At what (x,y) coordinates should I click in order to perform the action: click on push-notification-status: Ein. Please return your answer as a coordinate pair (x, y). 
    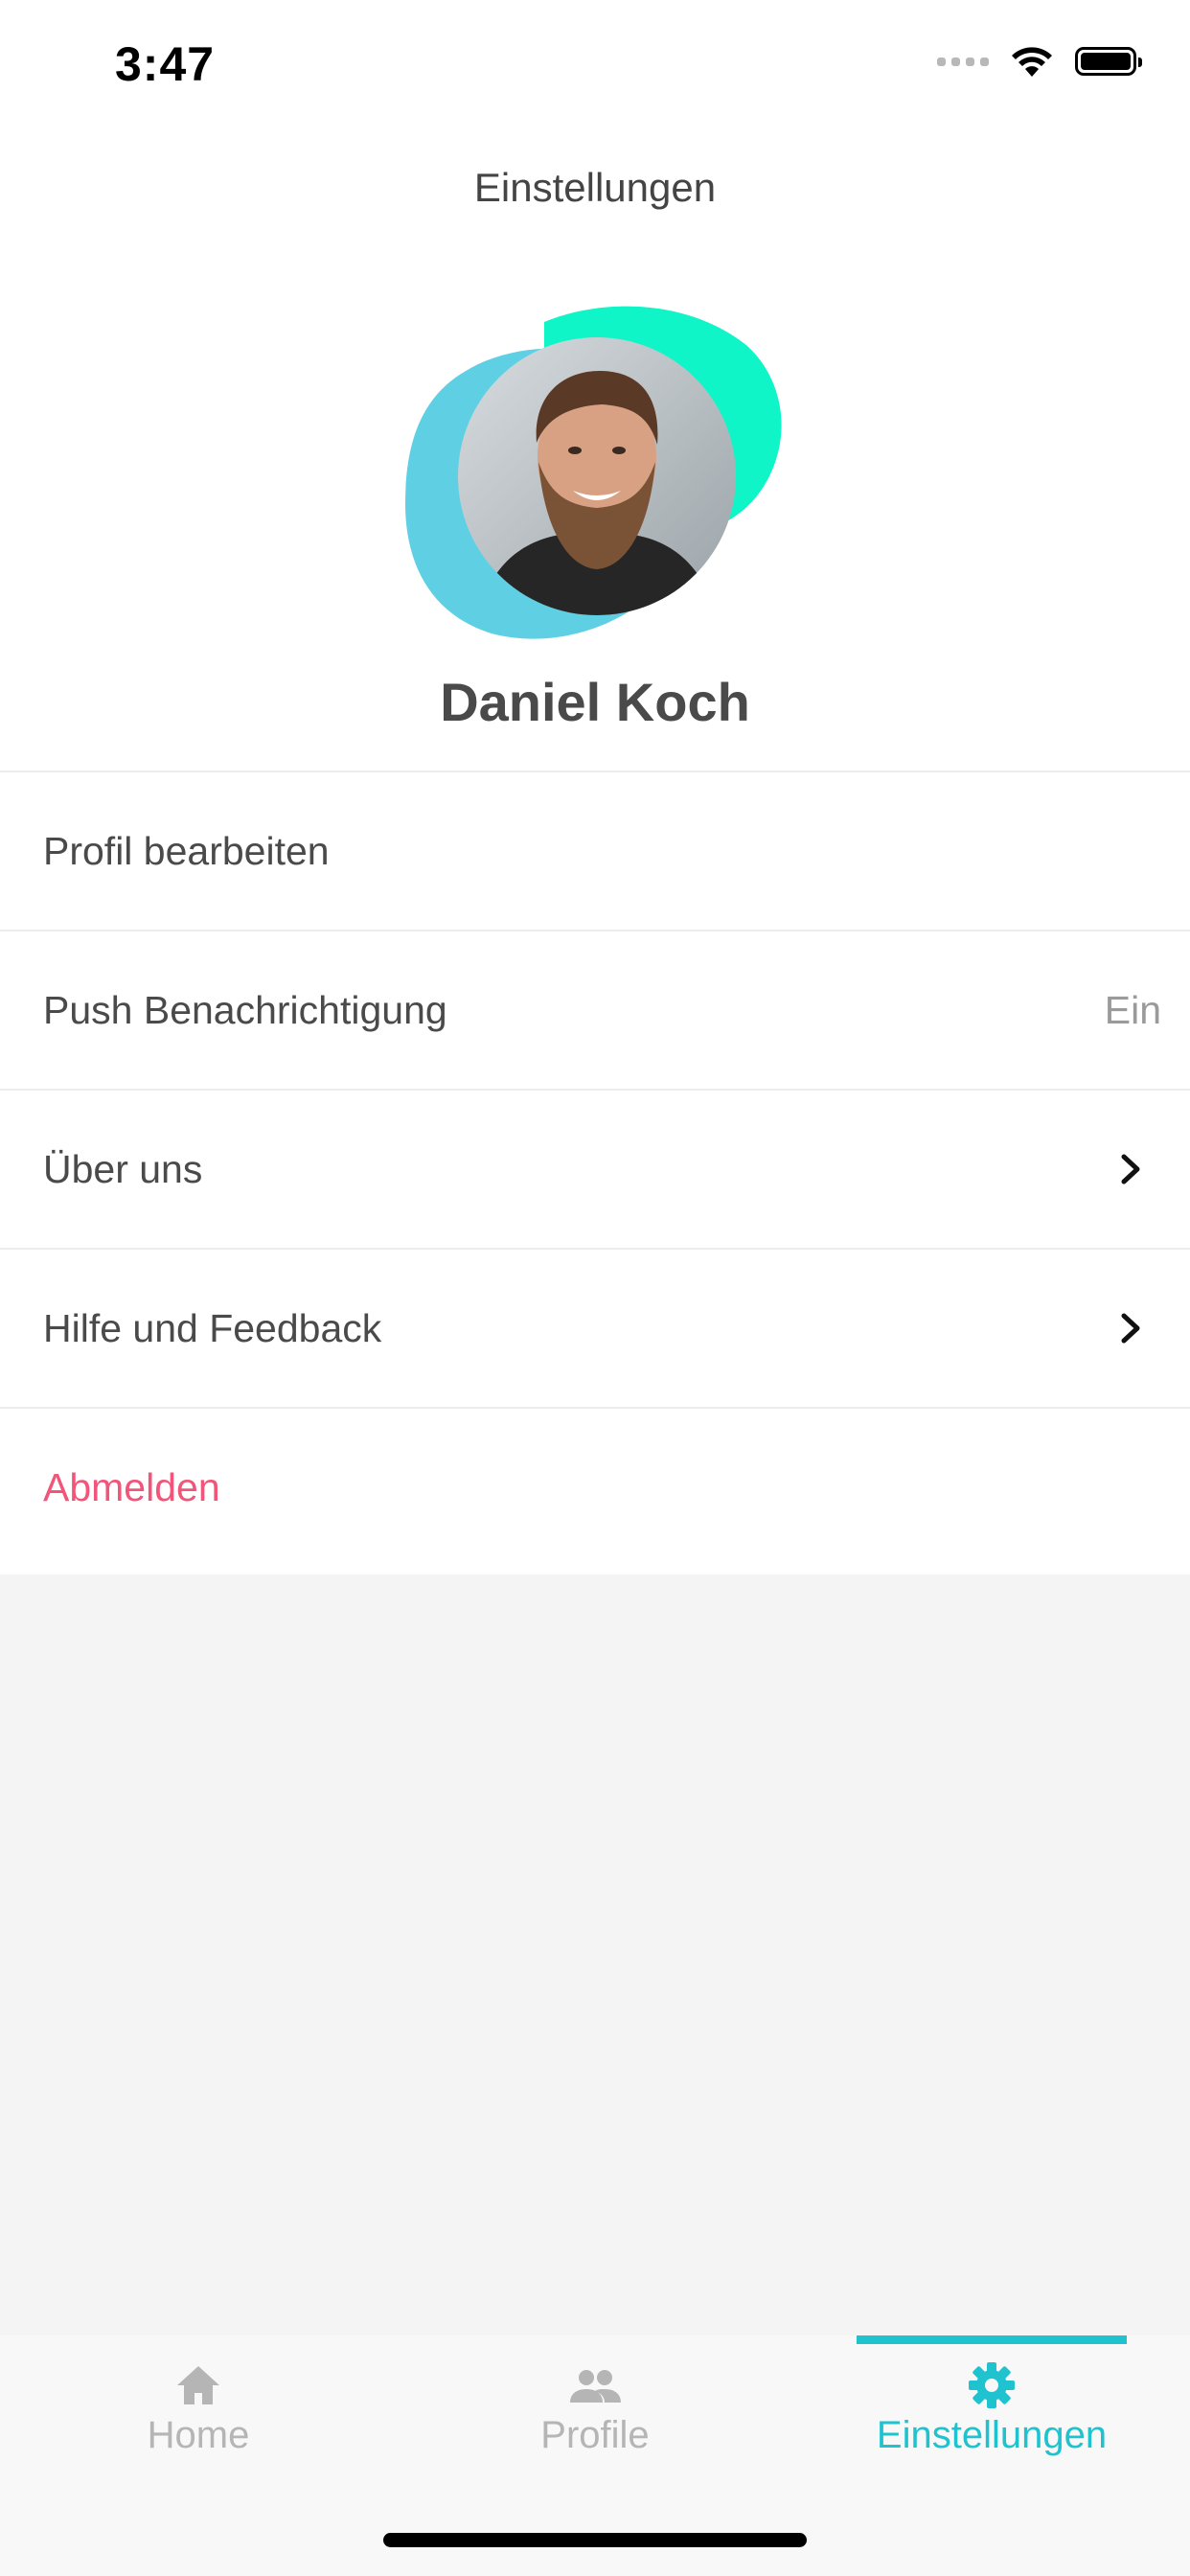
    Looking at the image, I should click on (1133, 1009).